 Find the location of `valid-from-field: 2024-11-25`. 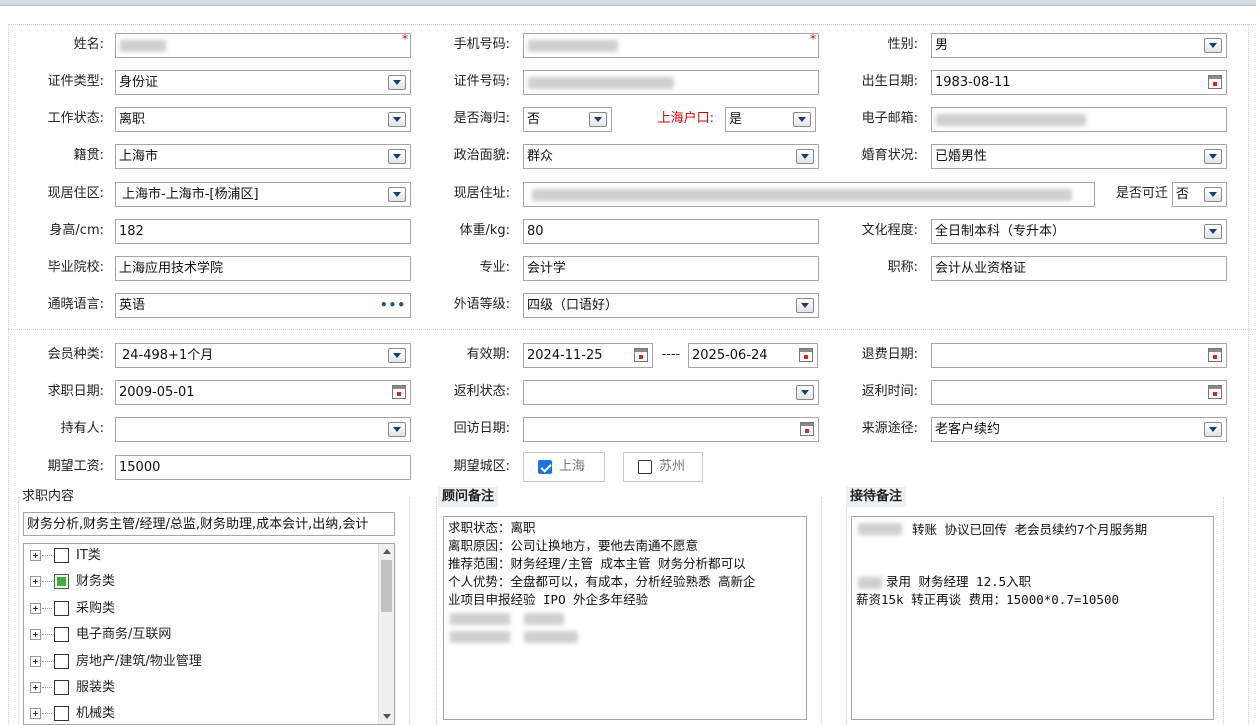

valid-from-field: 2024-11-25 is located at coordinates (588, 355).